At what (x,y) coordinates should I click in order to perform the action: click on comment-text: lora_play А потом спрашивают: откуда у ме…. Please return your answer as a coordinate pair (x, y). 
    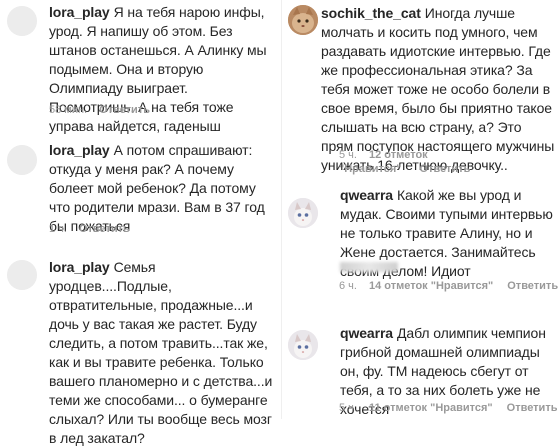
    Looking at the image, I should click on (162, 188).